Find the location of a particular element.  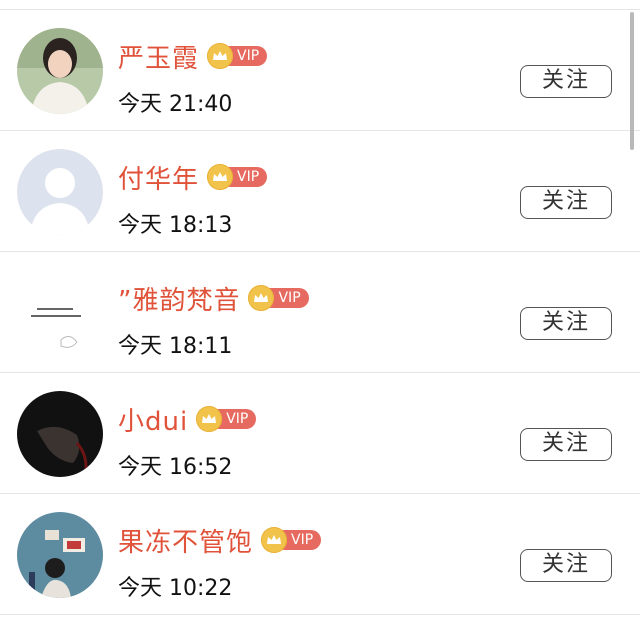

user-name: ”雅韵梵音 is located at coordinates (179, 298).